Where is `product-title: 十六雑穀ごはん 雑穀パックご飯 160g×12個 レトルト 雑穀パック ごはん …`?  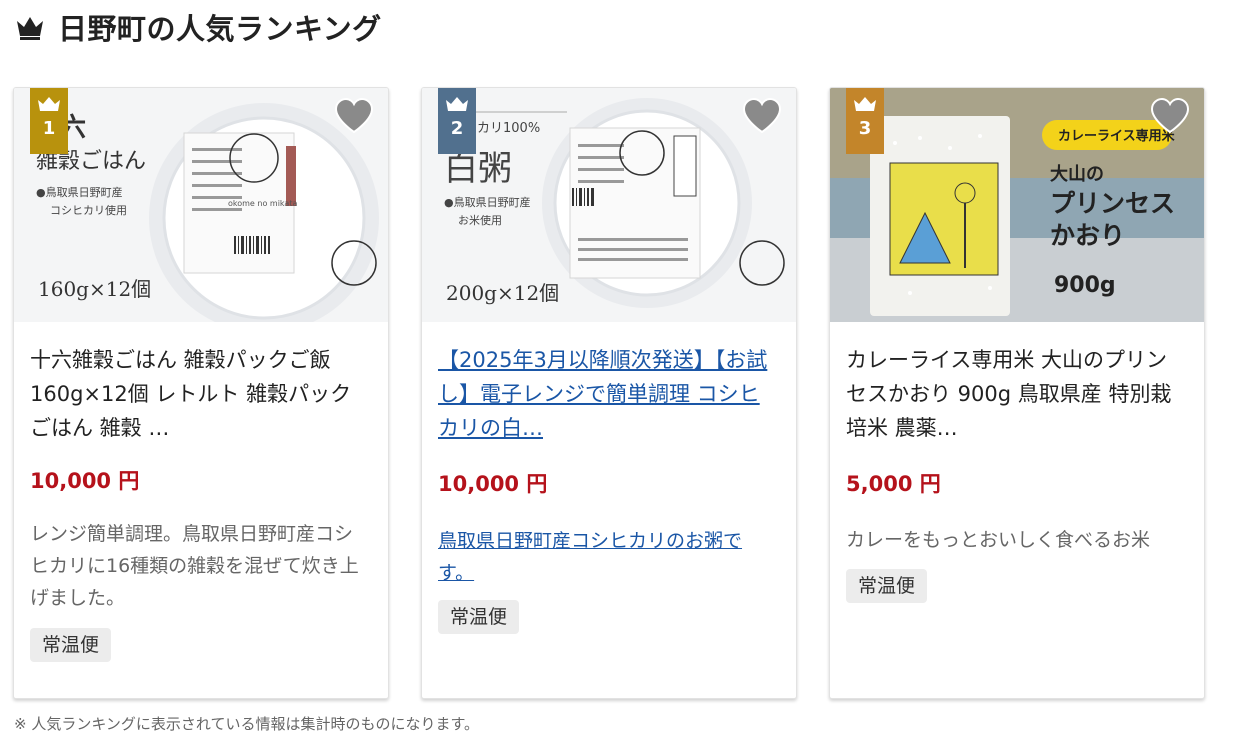 product-title: 十六雑穀ごはん 雑穀パックご飯 160g×12個 レトルト 雑穀パック ごはん … is located at coordinates (200, 394).